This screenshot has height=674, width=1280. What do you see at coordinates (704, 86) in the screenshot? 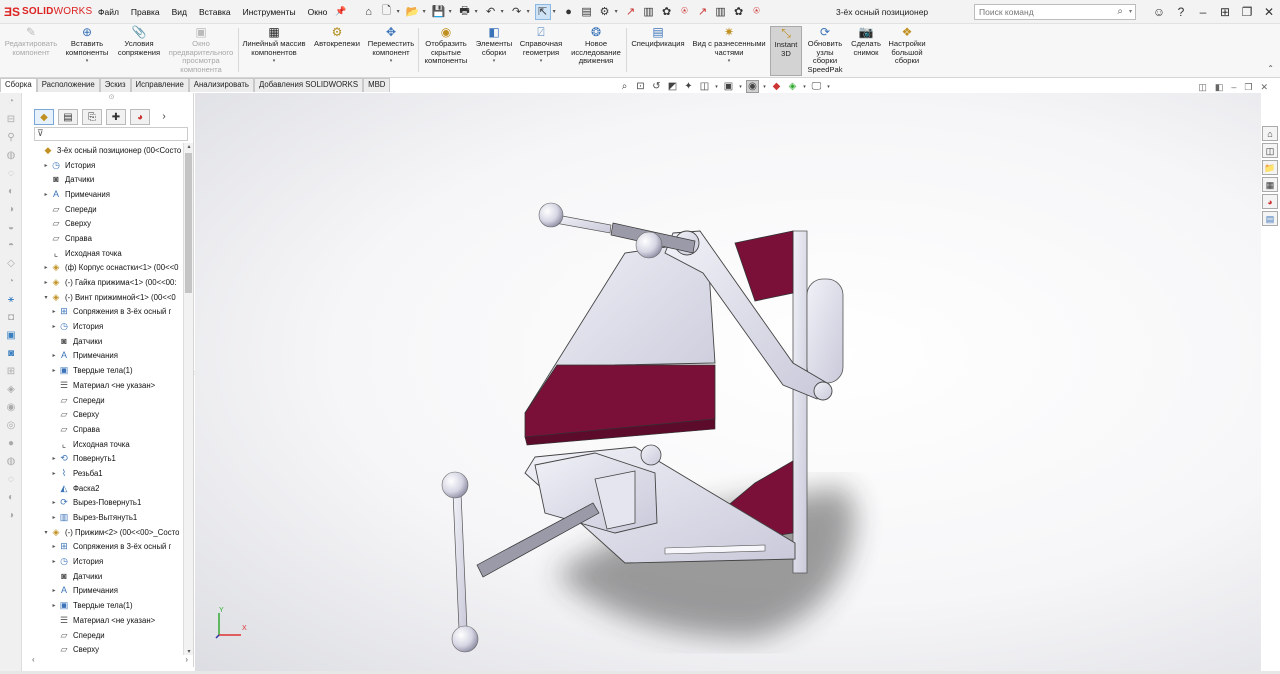
I see `view-orientation-icon: ◫` at bounding box center [704, 86].